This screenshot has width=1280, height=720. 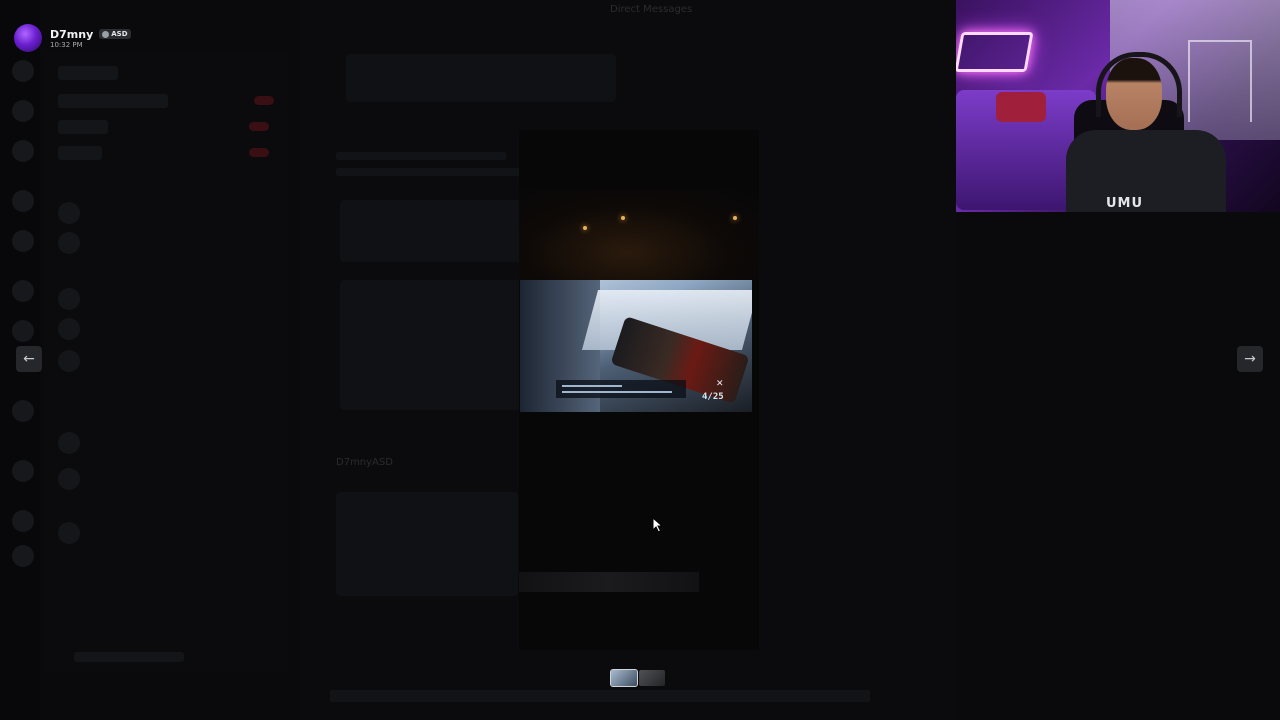 I want to click on cam-pillow, so click(x=1021, y=107).